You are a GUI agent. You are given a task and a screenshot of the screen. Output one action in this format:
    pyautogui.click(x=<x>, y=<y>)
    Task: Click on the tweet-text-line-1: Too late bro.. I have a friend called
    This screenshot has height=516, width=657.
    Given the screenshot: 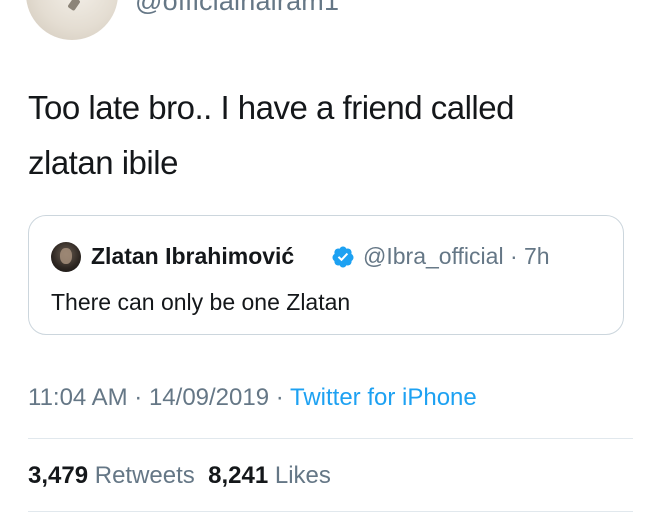 What is the action you would take?
    pyautogui.click(x=271, y=107)
    